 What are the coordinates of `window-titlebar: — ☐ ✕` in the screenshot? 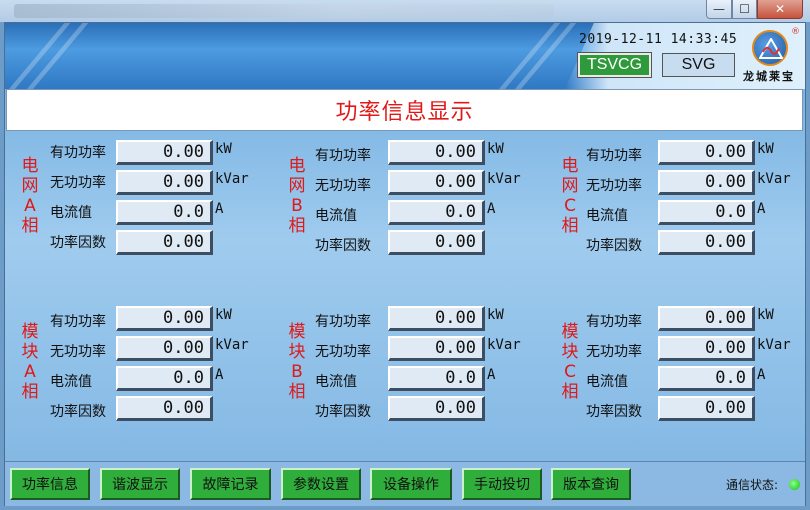 It's located at (405, 11).